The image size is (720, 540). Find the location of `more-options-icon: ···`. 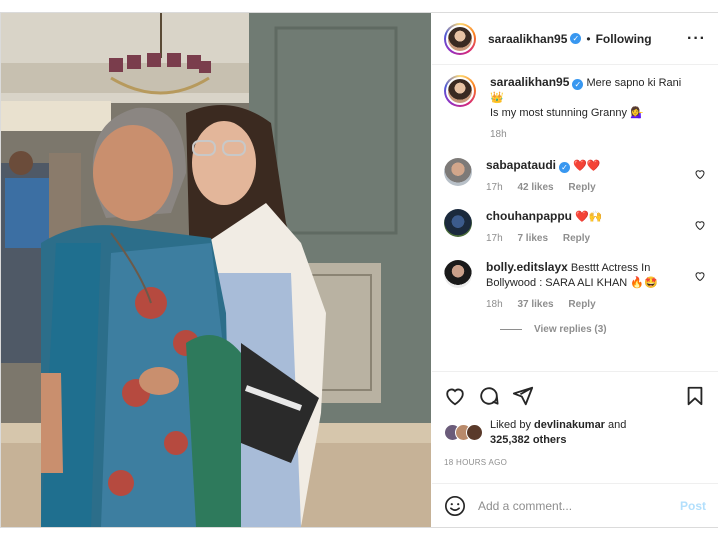

more-options-icon: ··· is located at coordinates (696, 39).